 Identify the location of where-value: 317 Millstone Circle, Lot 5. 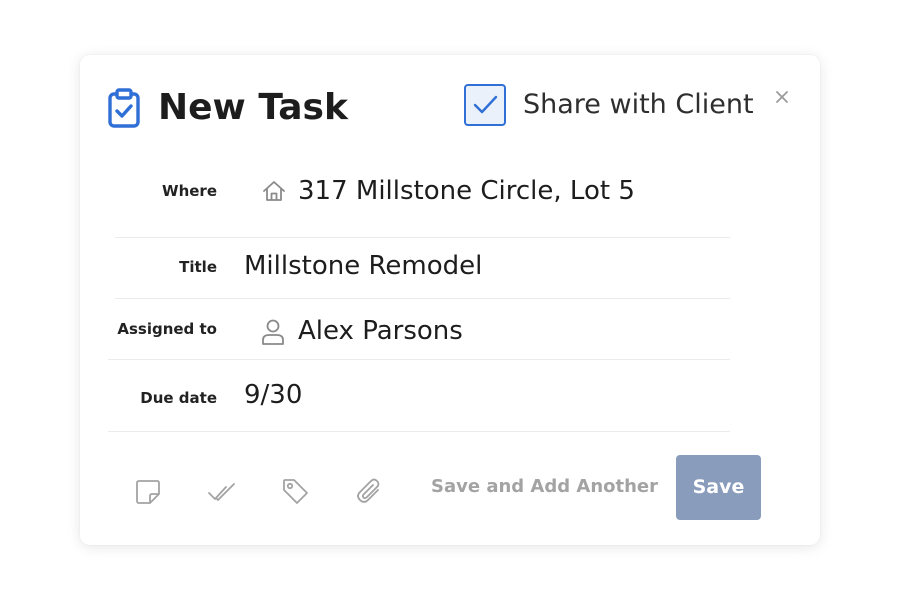
(466, 191).